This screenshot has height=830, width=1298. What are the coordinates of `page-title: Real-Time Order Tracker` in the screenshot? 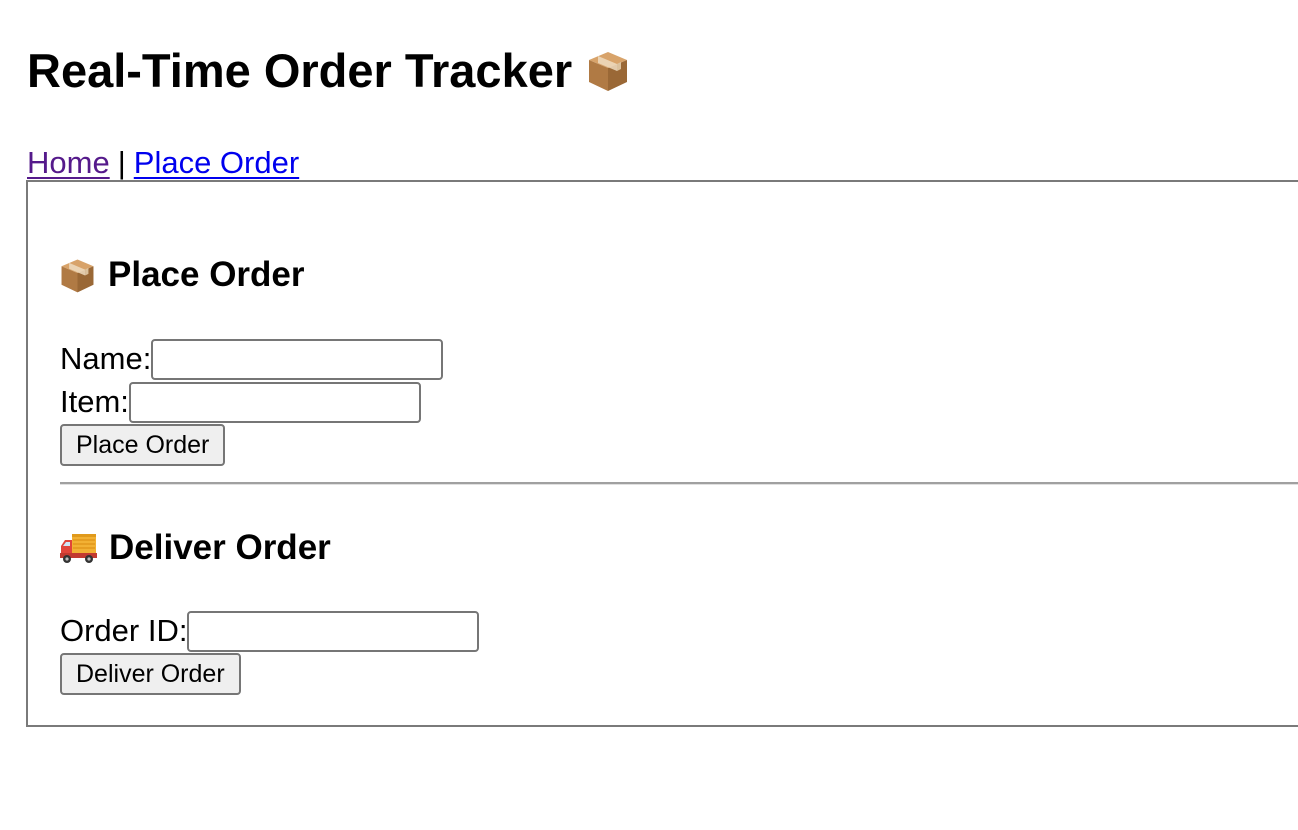 It's located at (328, 71).